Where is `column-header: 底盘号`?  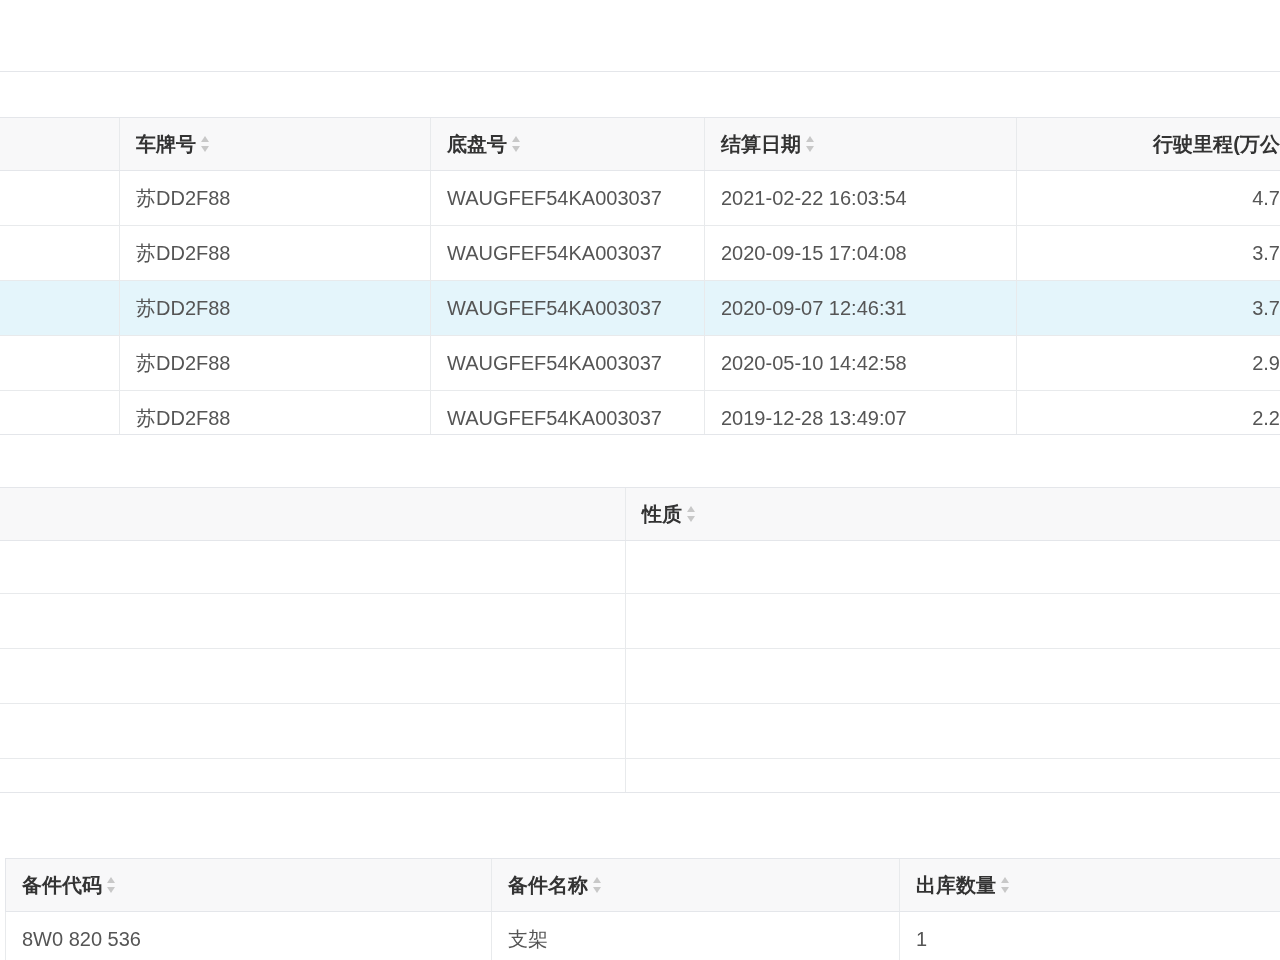 column-header: 底盘号 is located at coordinates (477, 144).